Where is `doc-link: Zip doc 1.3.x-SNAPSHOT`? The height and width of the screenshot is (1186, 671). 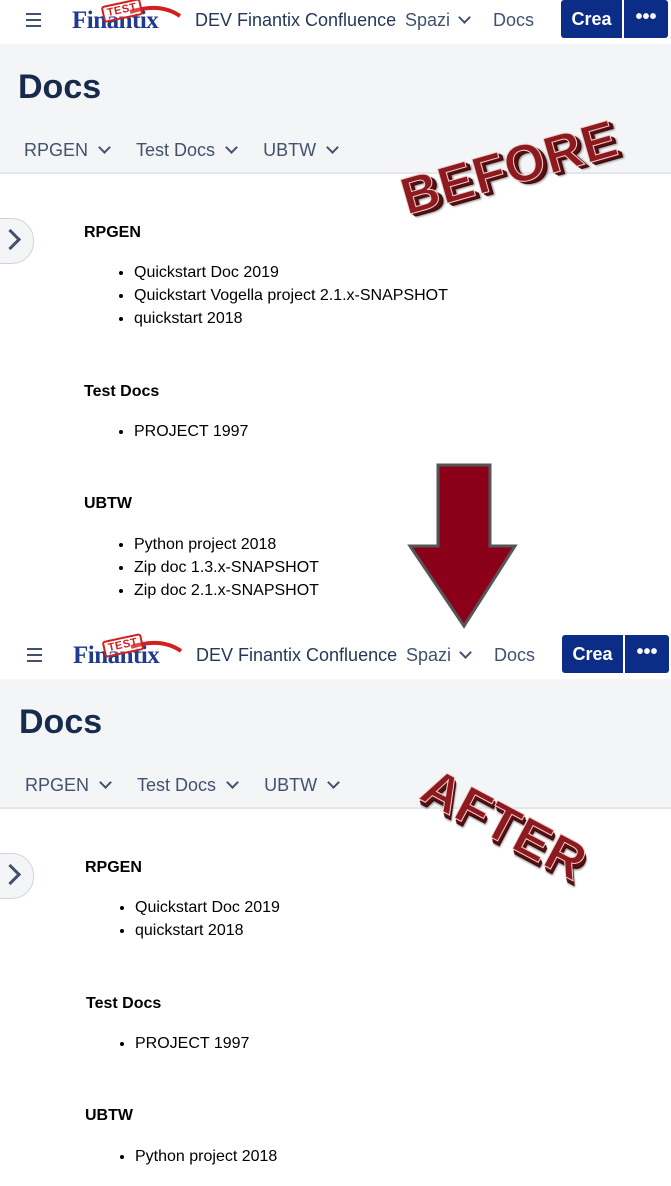 doc-link: Zip doc 1.3.x-SNAPSHOT is located at coordinates (226, 567).